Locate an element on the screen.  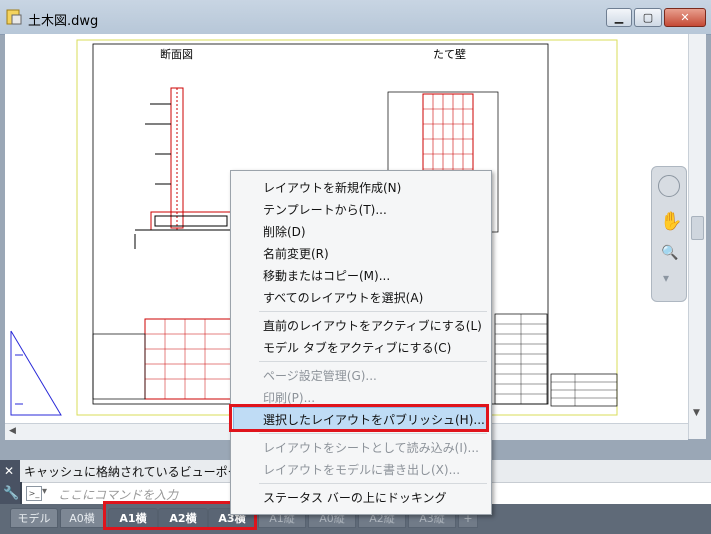
menu-new-layout: レイアウトを新規作成(N) is located at coordinates (332, 187).